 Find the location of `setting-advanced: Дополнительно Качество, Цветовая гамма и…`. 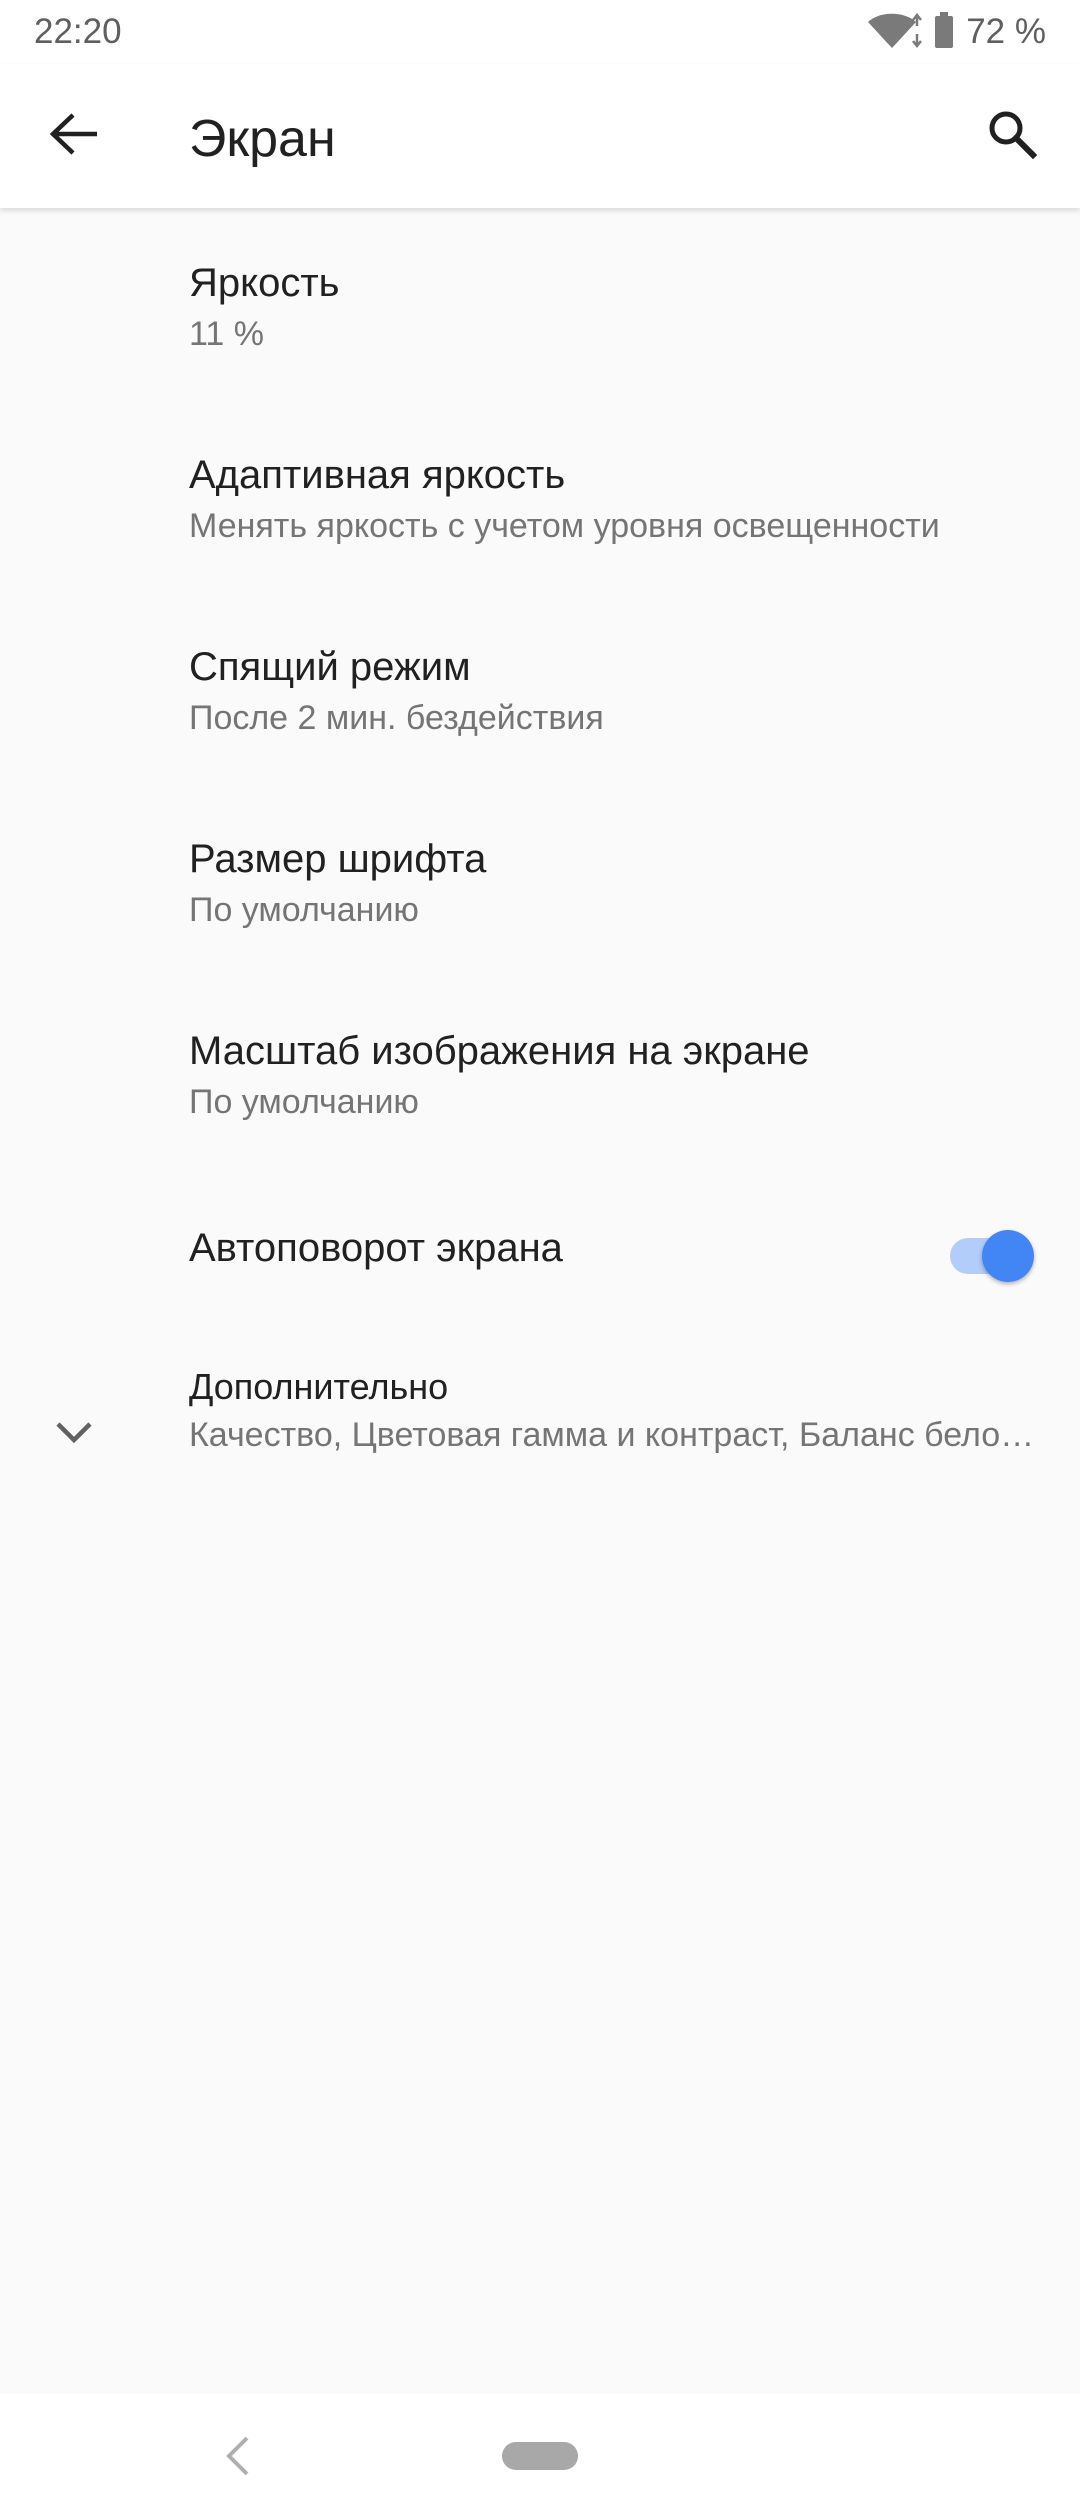

setting-advanced: Дополнительно Качество, Цветовая гамма и… is located at coordinates (540, 1441).